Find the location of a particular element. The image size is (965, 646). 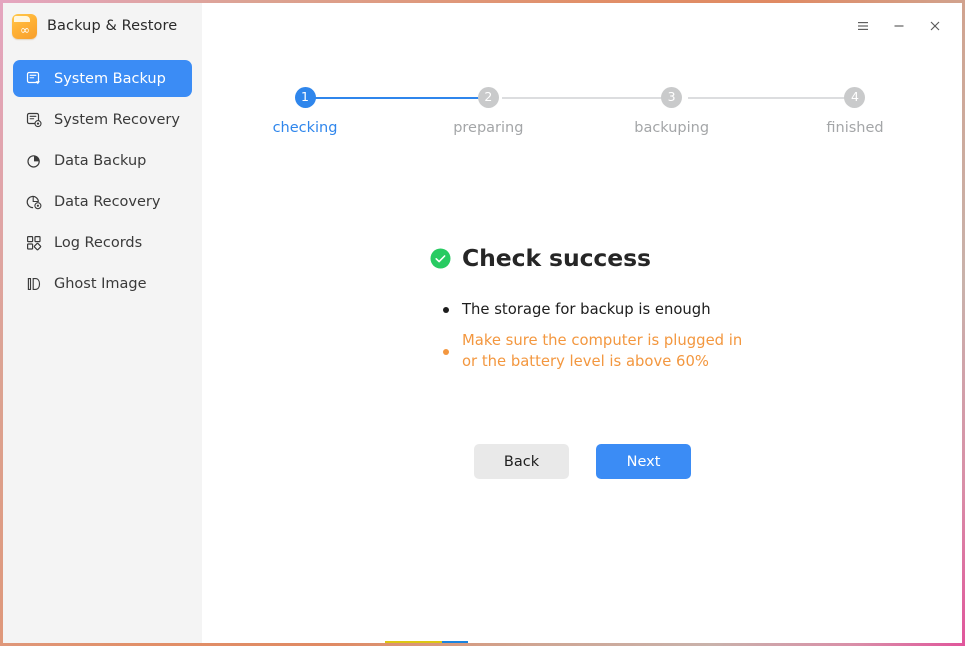

sidebar-item-data-recovery: Data Recovery is located at coordinates (102, 201).